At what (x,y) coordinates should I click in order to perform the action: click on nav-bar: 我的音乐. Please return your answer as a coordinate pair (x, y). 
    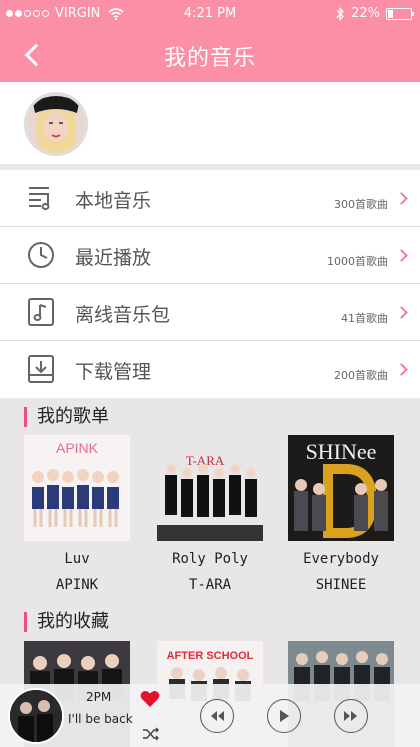
    Looking at the image, I should click on (210, 55).